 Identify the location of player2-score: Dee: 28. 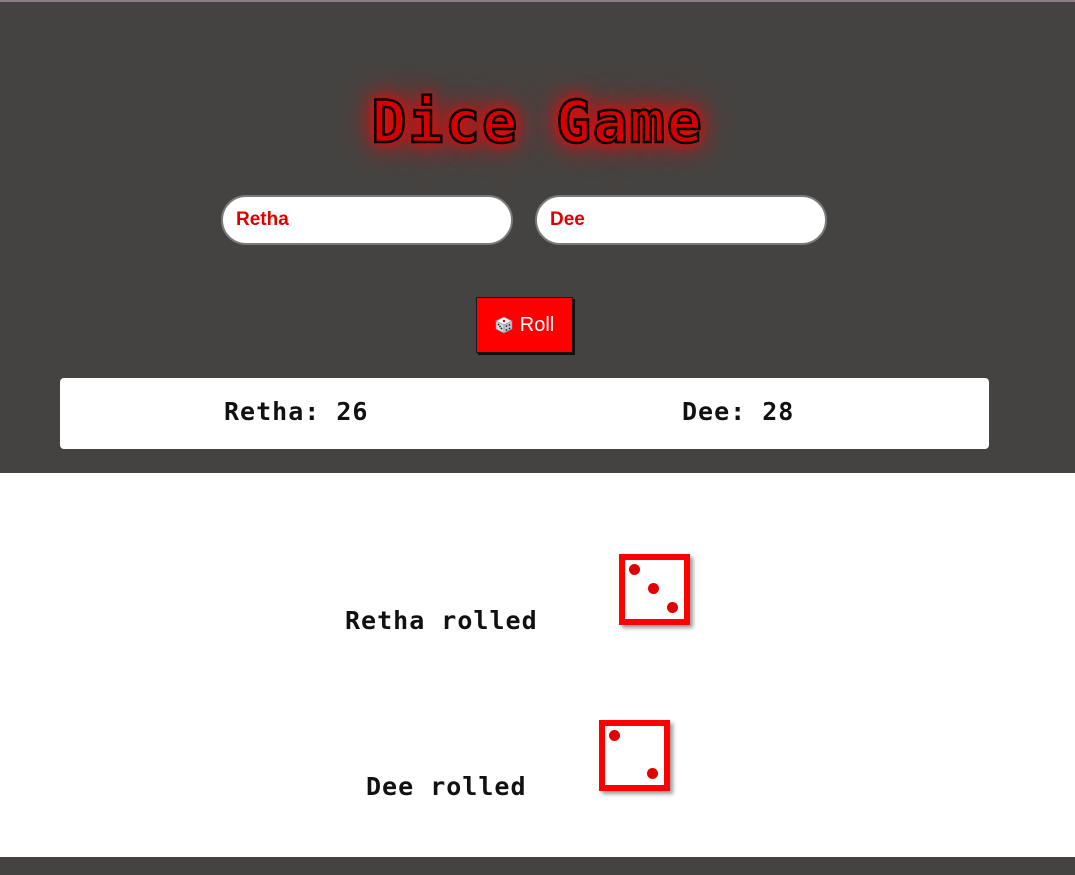
(738, 411).